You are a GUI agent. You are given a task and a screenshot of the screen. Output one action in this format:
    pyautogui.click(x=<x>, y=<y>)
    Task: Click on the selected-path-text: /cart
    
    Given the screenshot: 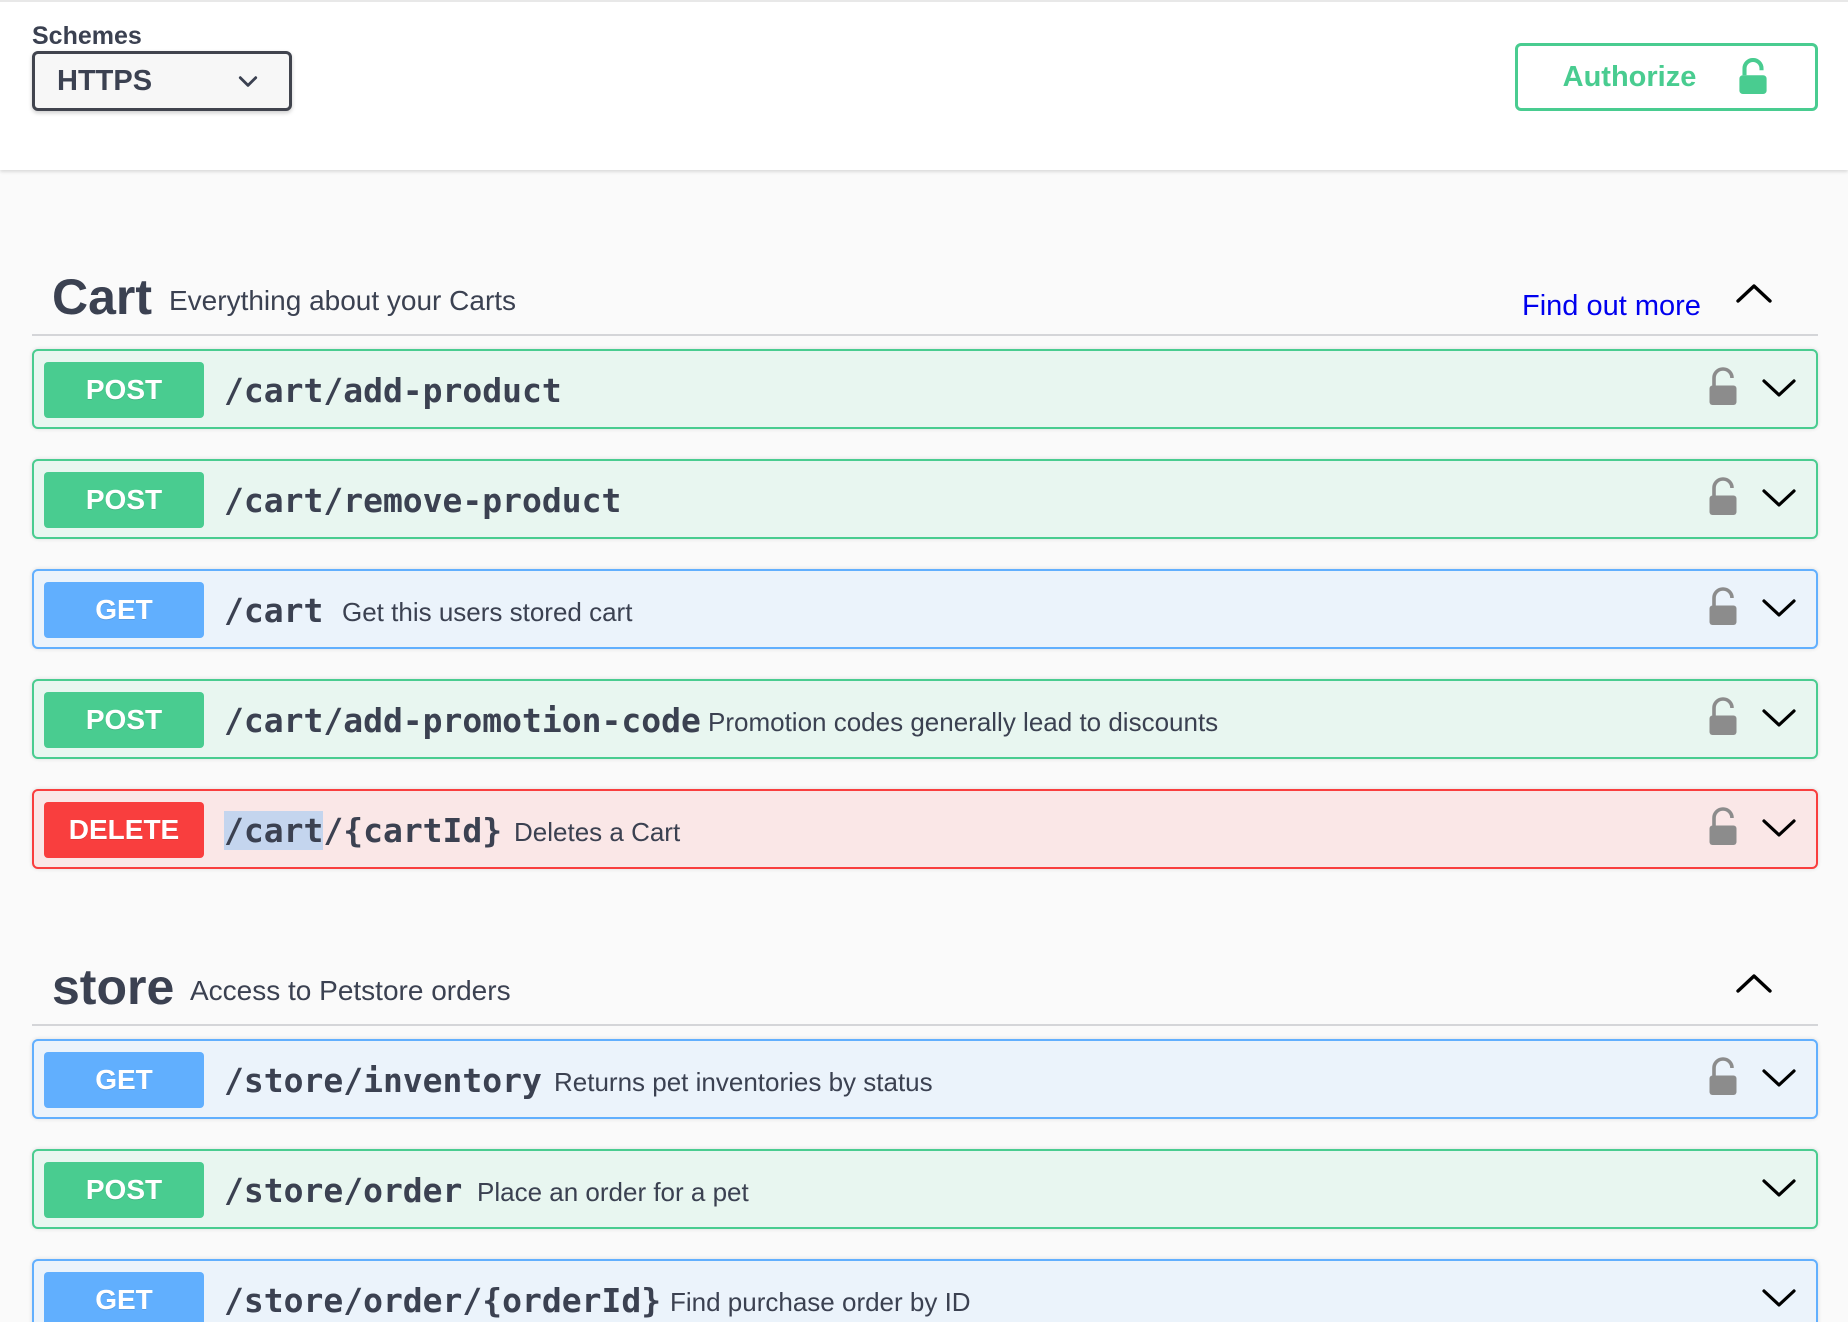 What is the action you would take?
    pyautogui.click(x=274, y=830)
    